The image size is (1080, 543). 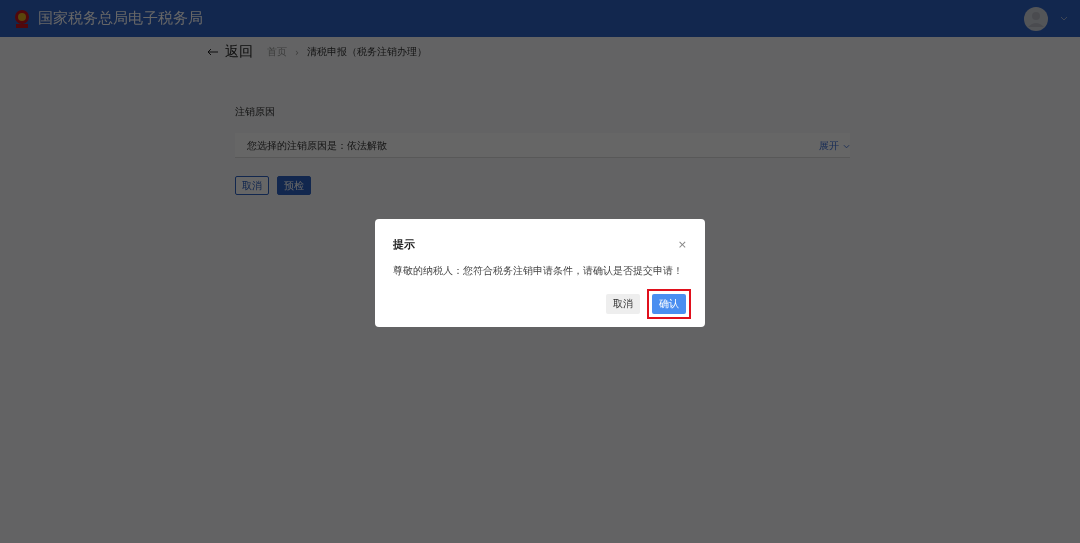 I want to click on dialog-message: 尊敬的纳税人：您符合税务注销申请条件，请确认是否提交申请！, so click(x=538, y=270).